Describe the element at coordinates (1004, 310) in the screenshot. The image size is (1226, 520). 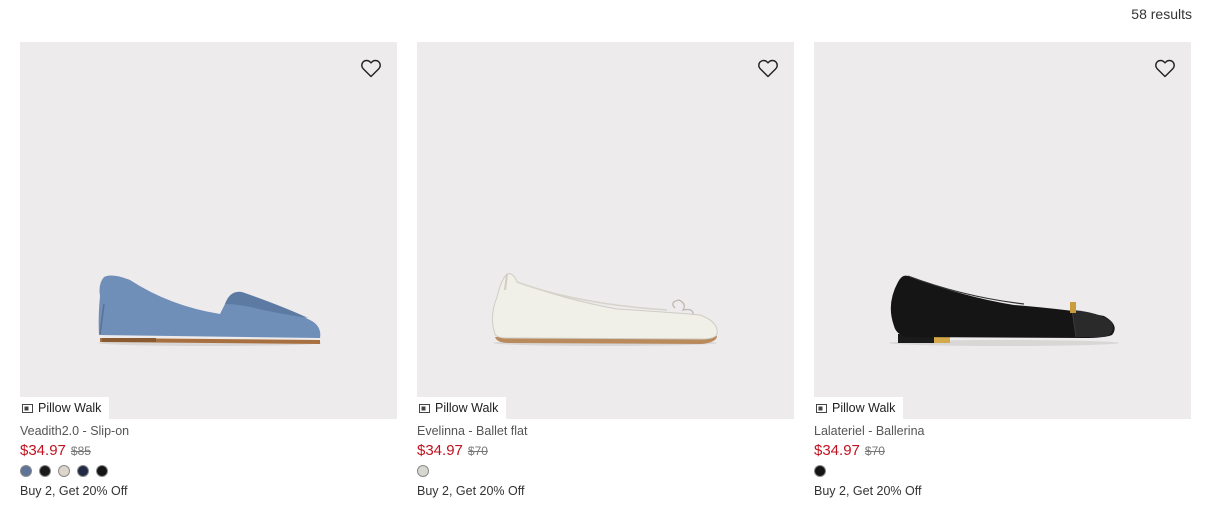
I see `shoe-image-black-ballerina` at that location.